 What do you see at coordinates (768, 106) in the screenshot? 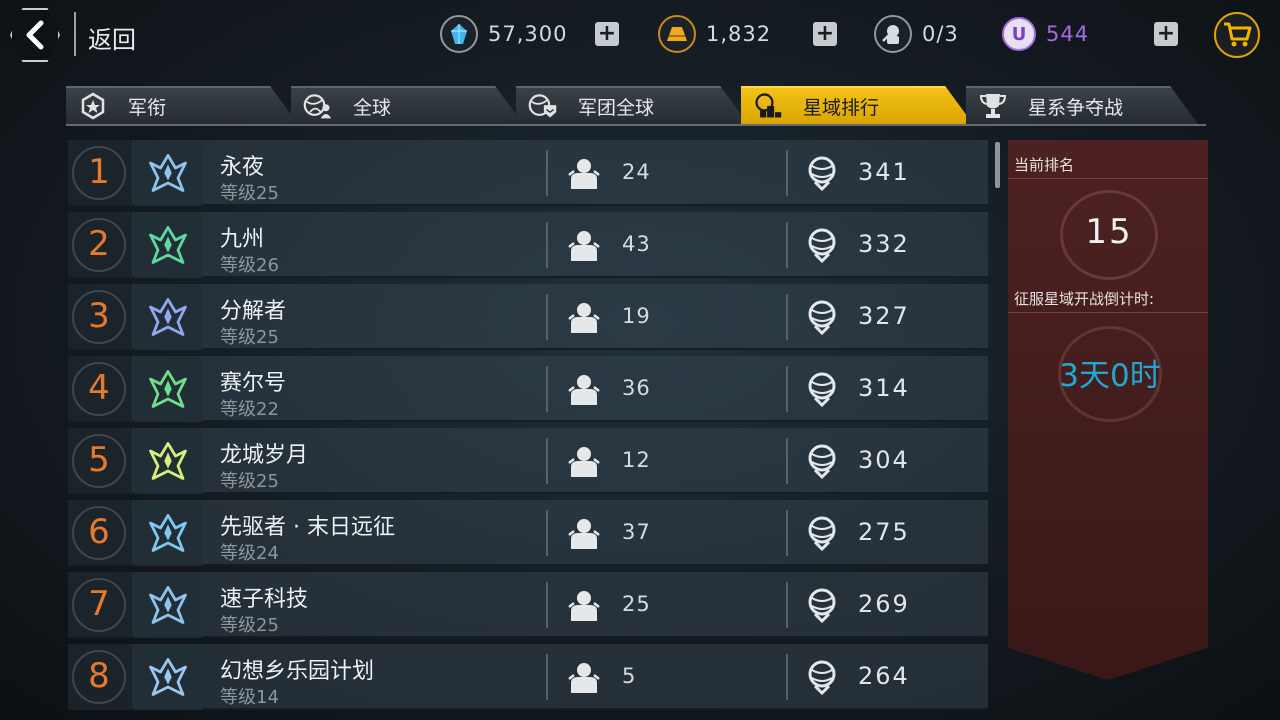
I see `podium-icon` at bounding box center [768, 106].